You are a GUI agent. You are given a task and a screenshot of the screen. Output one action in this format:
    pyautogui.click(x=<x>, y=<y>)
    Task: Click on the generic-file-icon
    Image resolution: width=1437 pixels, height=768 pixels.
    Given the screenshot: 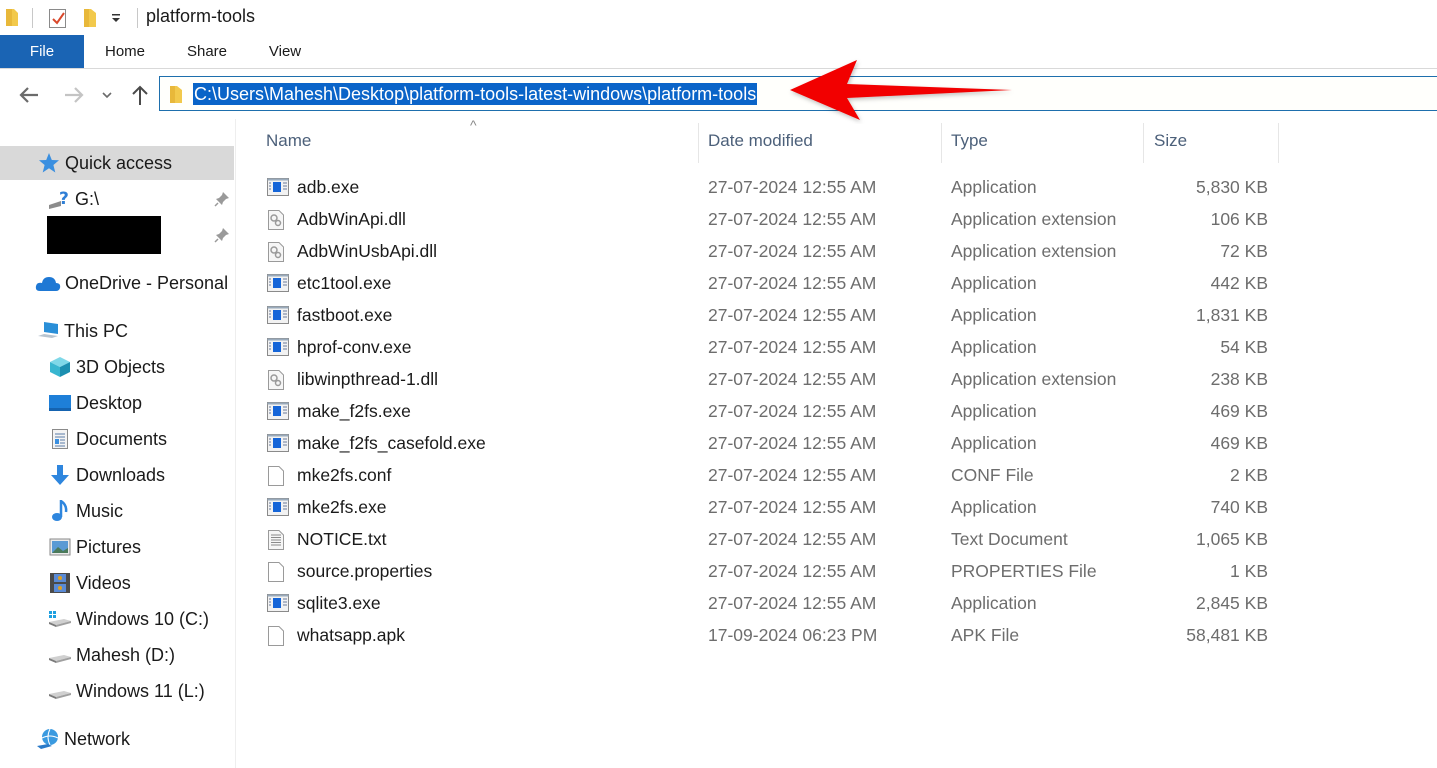 What is the action you would take?
    pyautogui.click(x=278, y=571)
    